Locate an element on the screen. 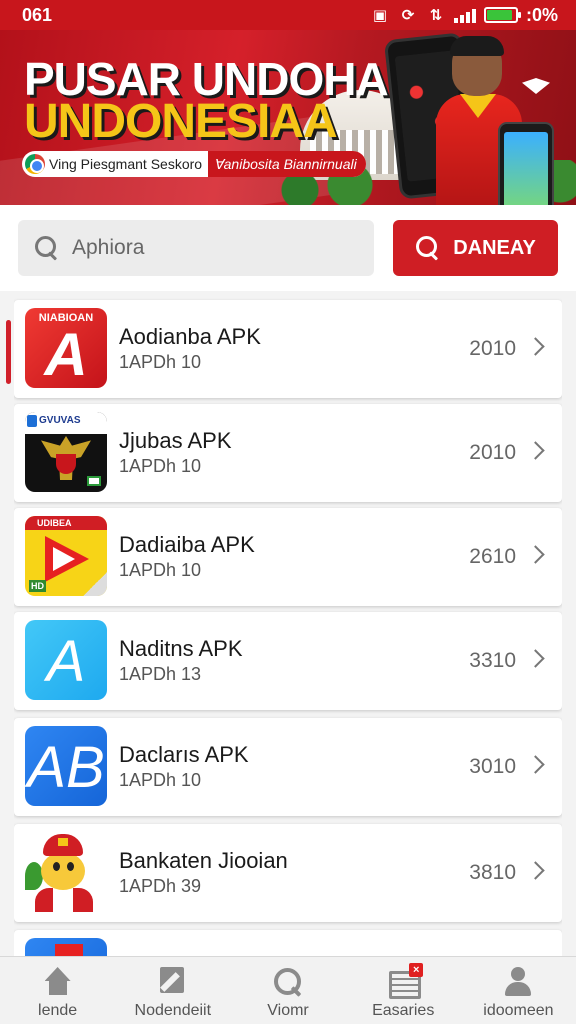 The height and width of the screenshot is (1024, 576). app-size: 3810 is located at coordinates (492, 872).